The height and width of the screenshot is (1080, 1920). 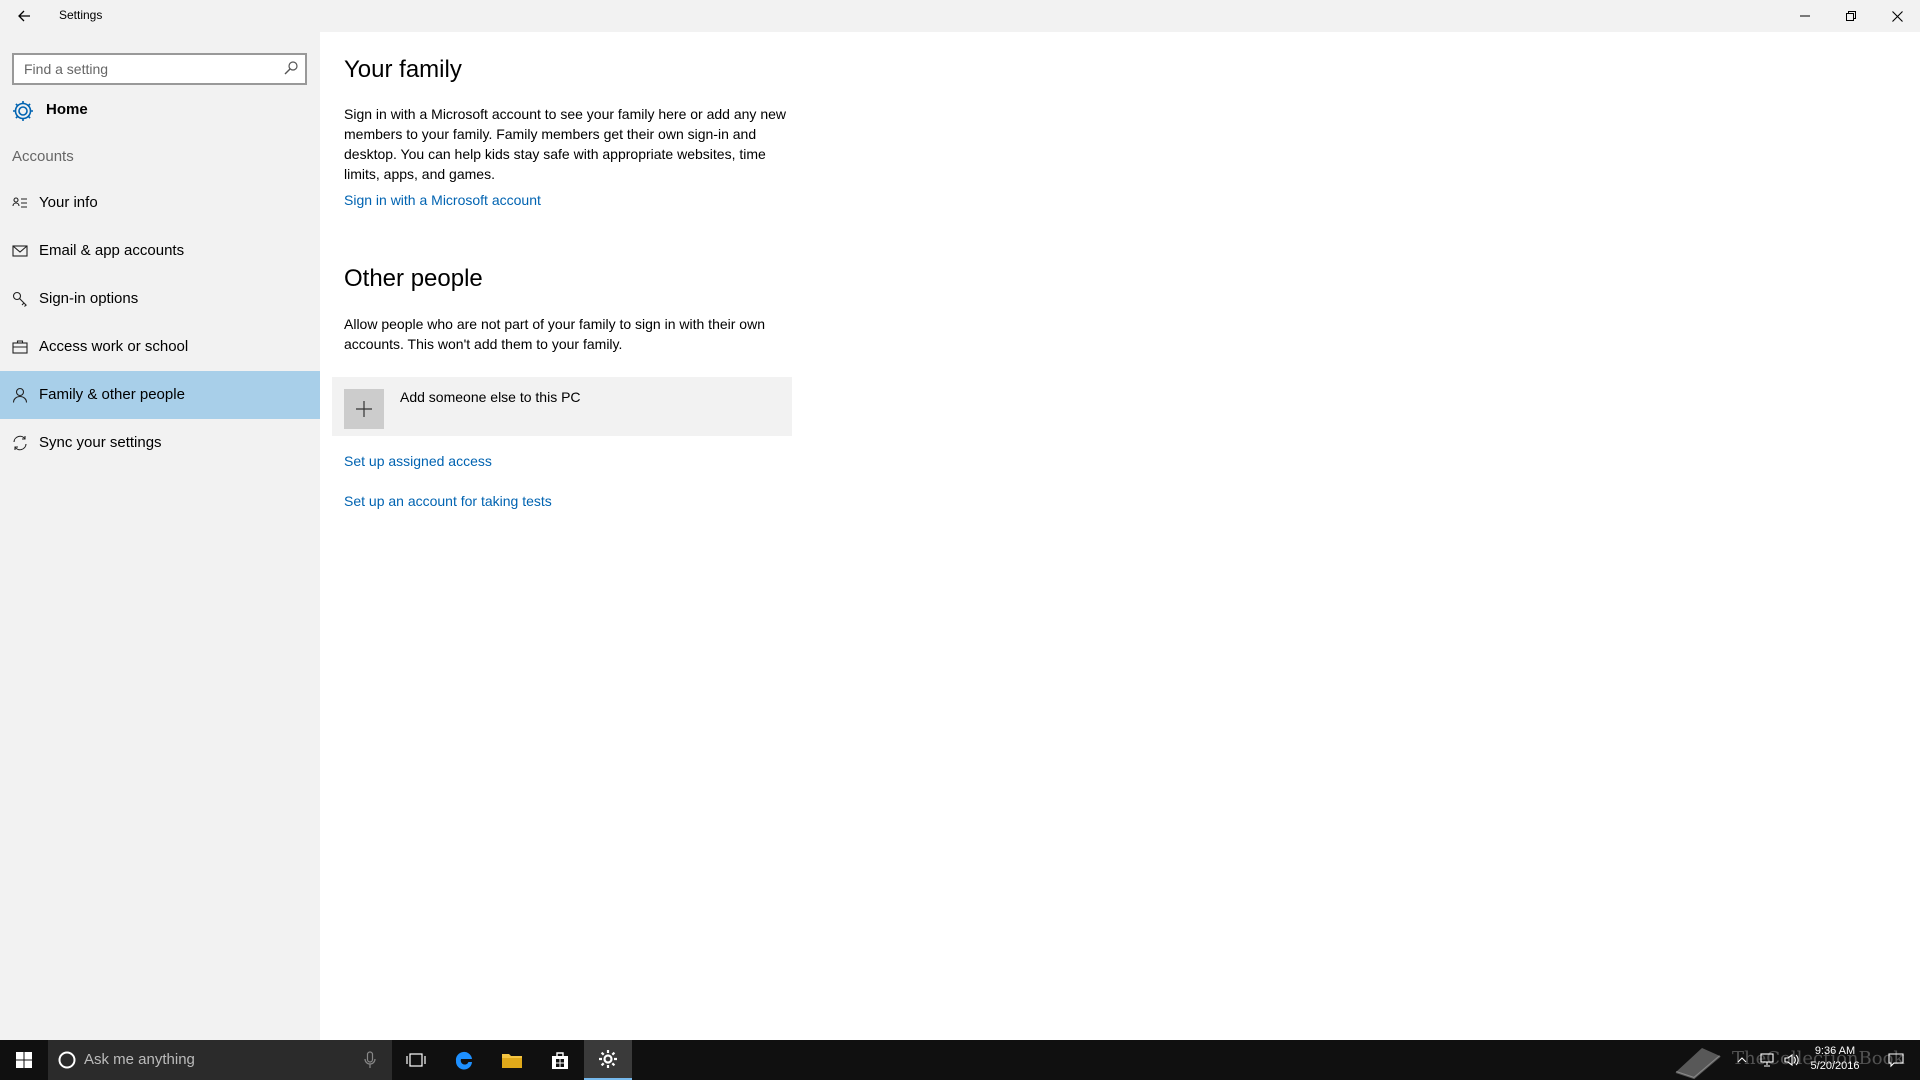 What do you see at coordinates (100, 442) in the screenshot?
I see `sidebar-item-label: Sync your settings` at bounding box center [100, 442].